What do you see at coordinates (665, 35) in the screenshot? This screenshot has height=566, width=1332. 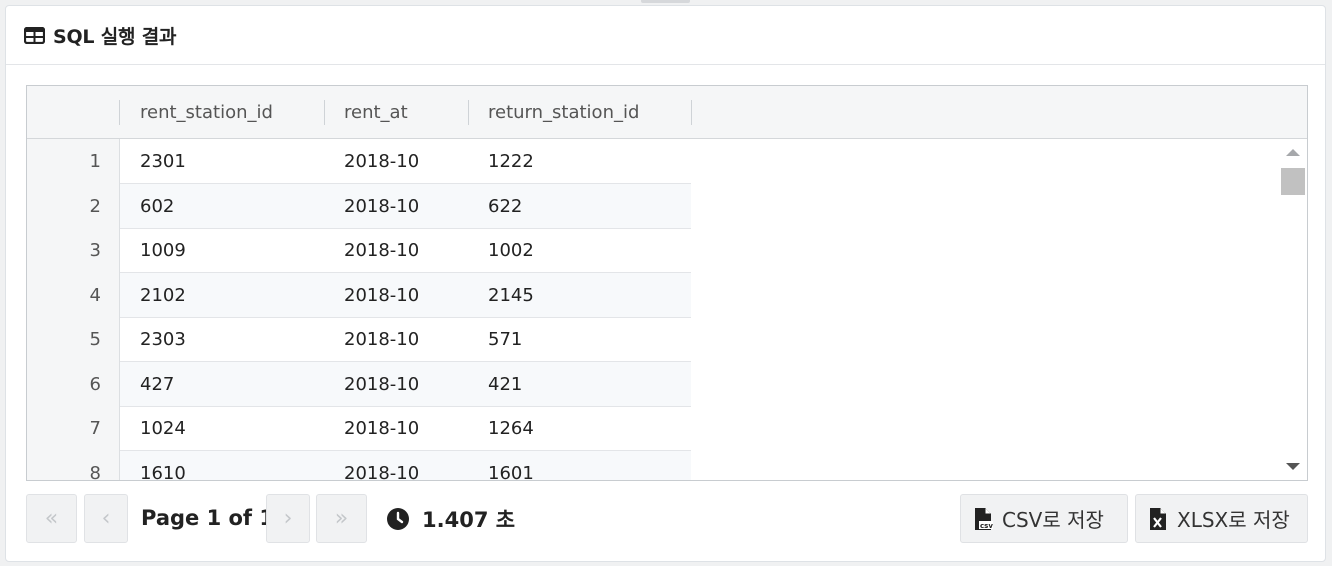 I see `panel-header: SQL 실행 결과` at bounding box center [665, 35].